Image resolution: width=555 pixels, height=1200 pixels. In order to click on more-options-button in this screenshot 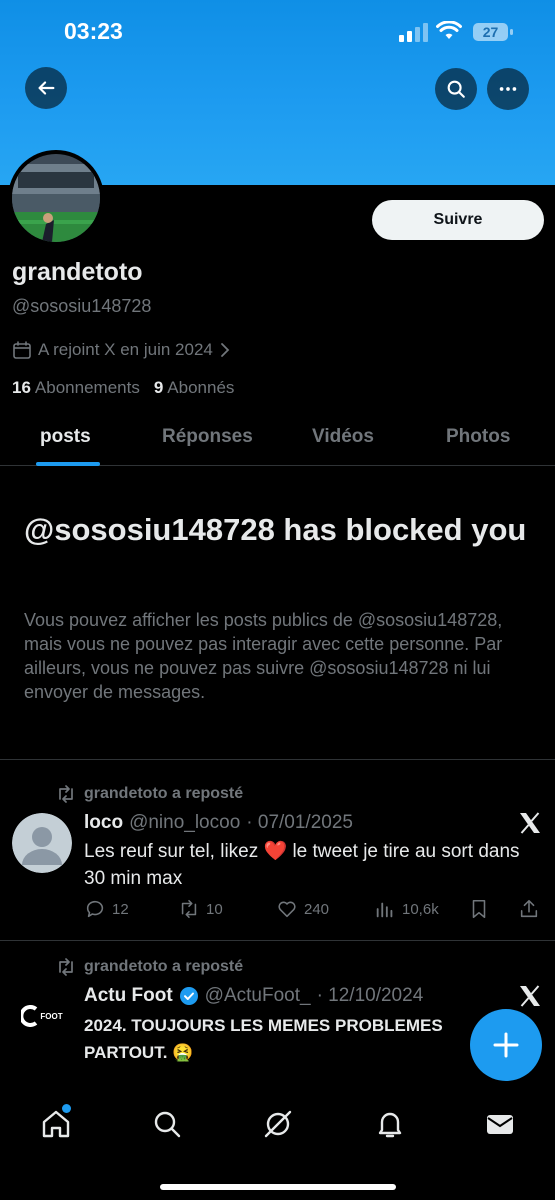, I will do `click(508, 89)`.